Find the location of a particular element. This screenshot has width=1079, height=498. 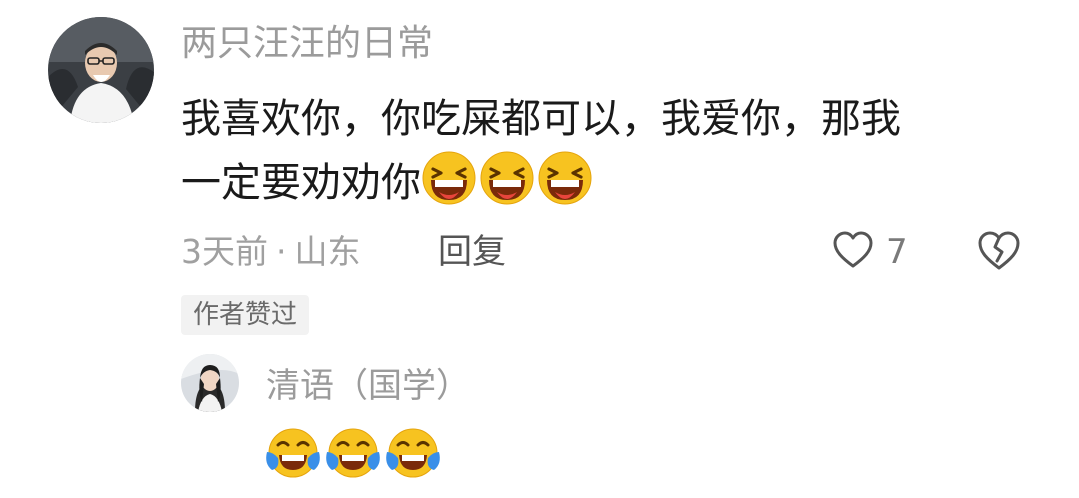

like-button: 7 is located at coordinates (870, 252).